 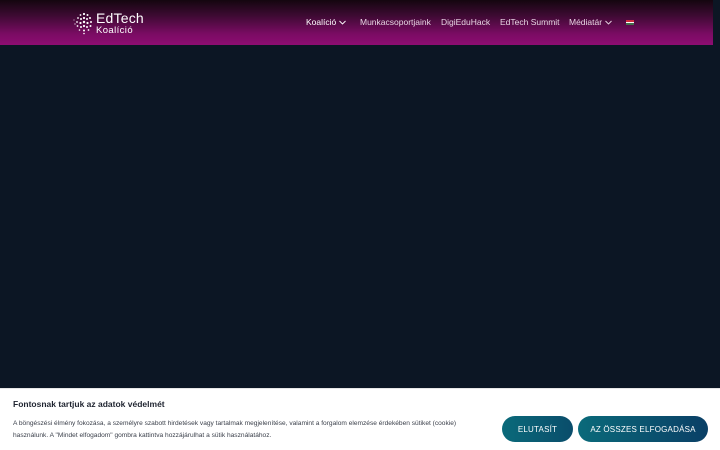 I want to click on nav-item-edtech-summit: EdTech Summit, so click(x=530, y=22).